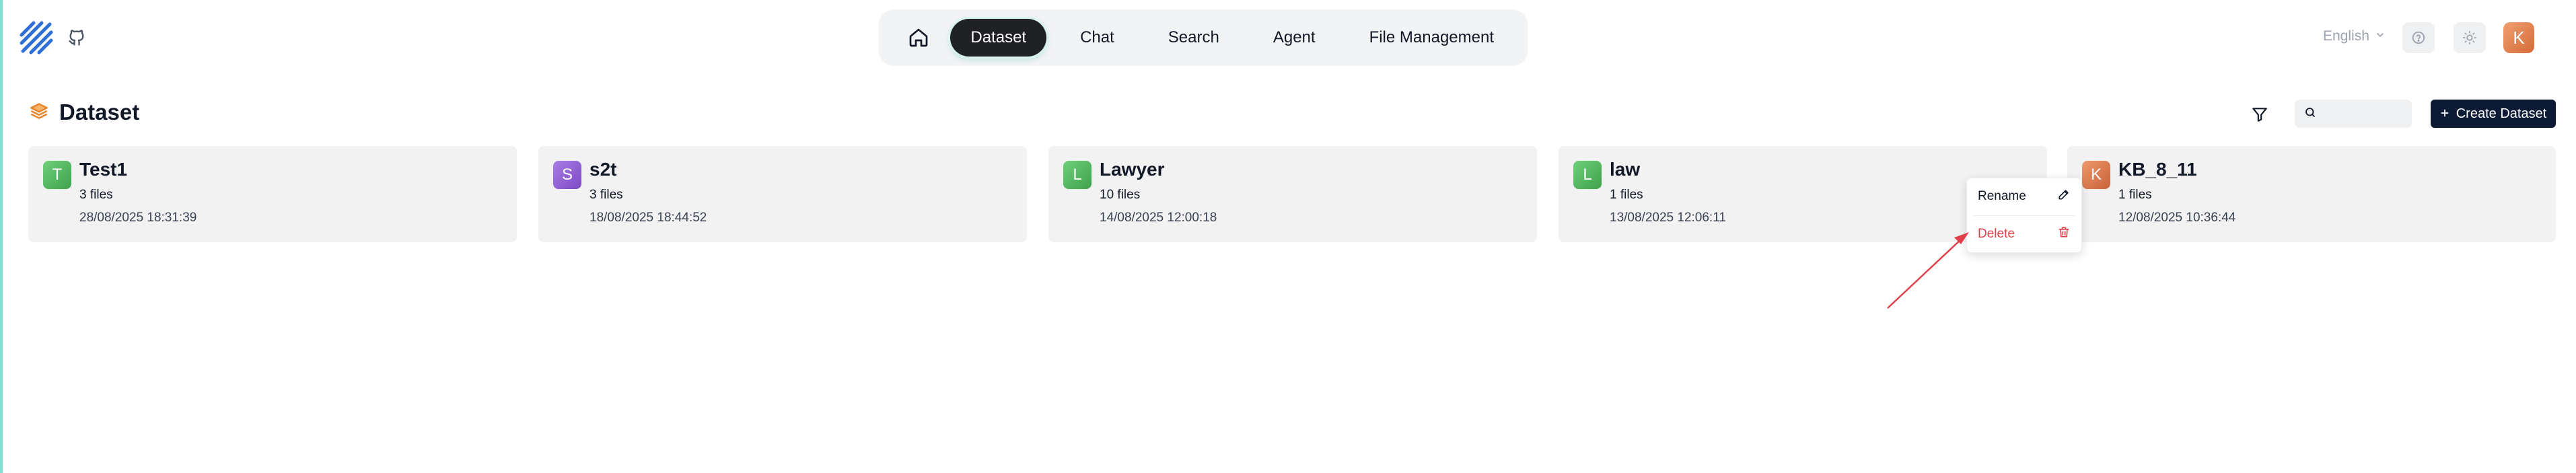  What do you see at coordinates (2418, 37) in the screenshot?
I see `help-circle-icon` at bounding box center [2418, 37].